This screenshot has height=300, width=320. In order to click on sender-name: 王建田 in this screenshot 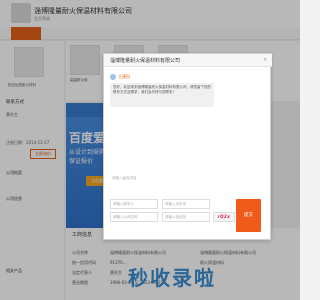, I will do `click(124, 76)`.